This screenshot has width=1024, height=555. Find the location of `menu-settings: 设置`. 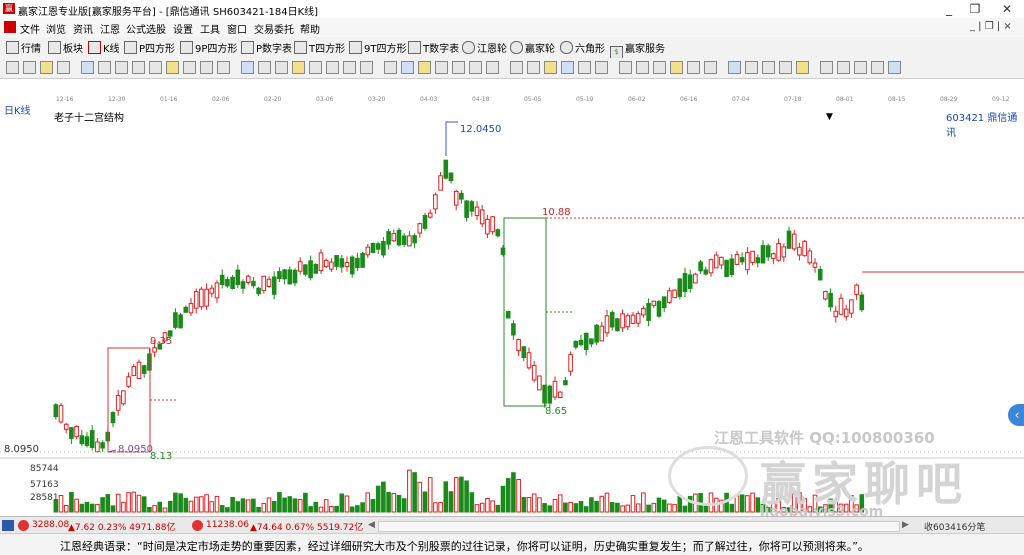

menu-settings: 设置 is located at coordinates (183, 28).